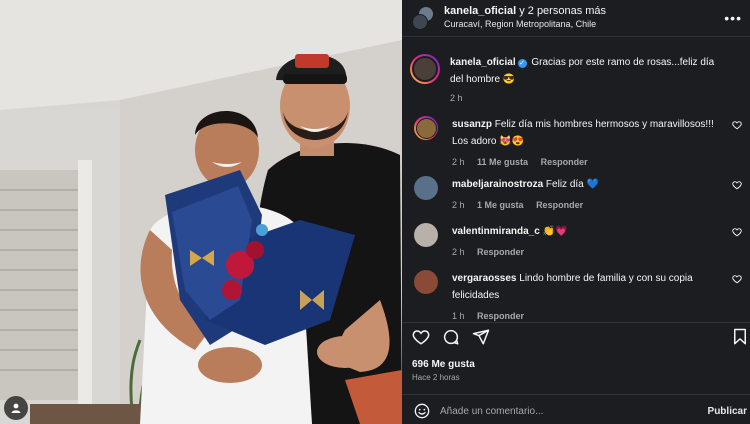  I want to click on publish-button: Publicar, so click(727, 411).